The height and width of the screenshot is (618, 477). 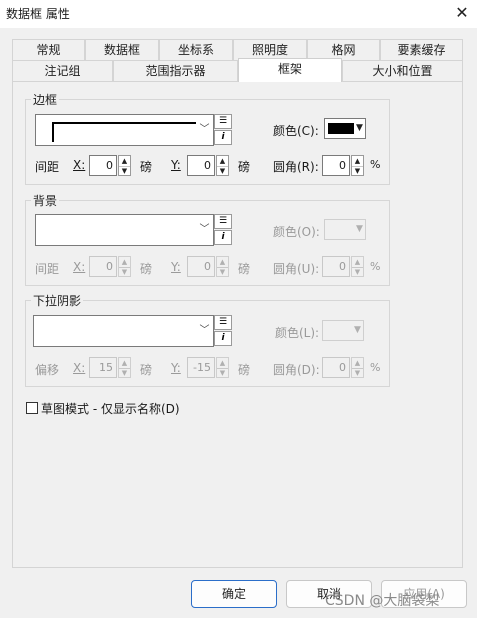 What do you see at coordinates (175, 71) in the screenshot?
I see `tab-extent-indicators: 范围指示器` at bounding box center [175, 71].